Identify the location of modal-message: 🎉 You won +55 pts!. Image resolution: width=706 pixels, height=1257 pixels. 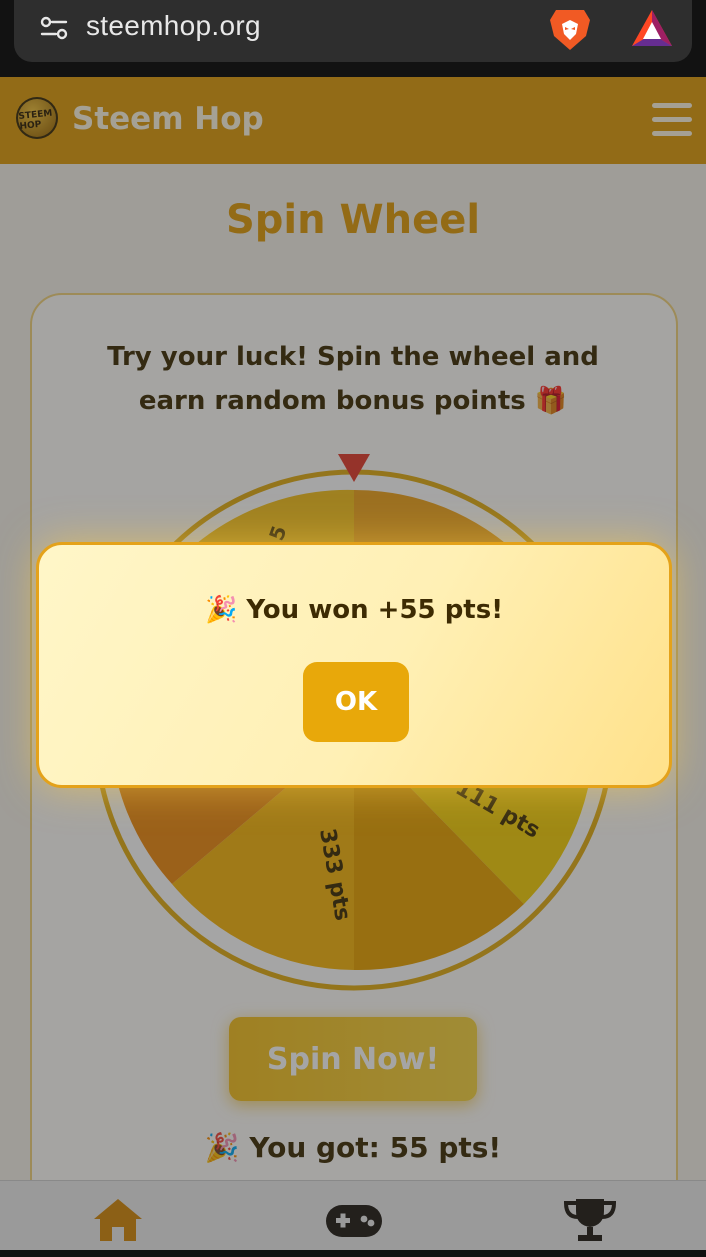
(354, 610).